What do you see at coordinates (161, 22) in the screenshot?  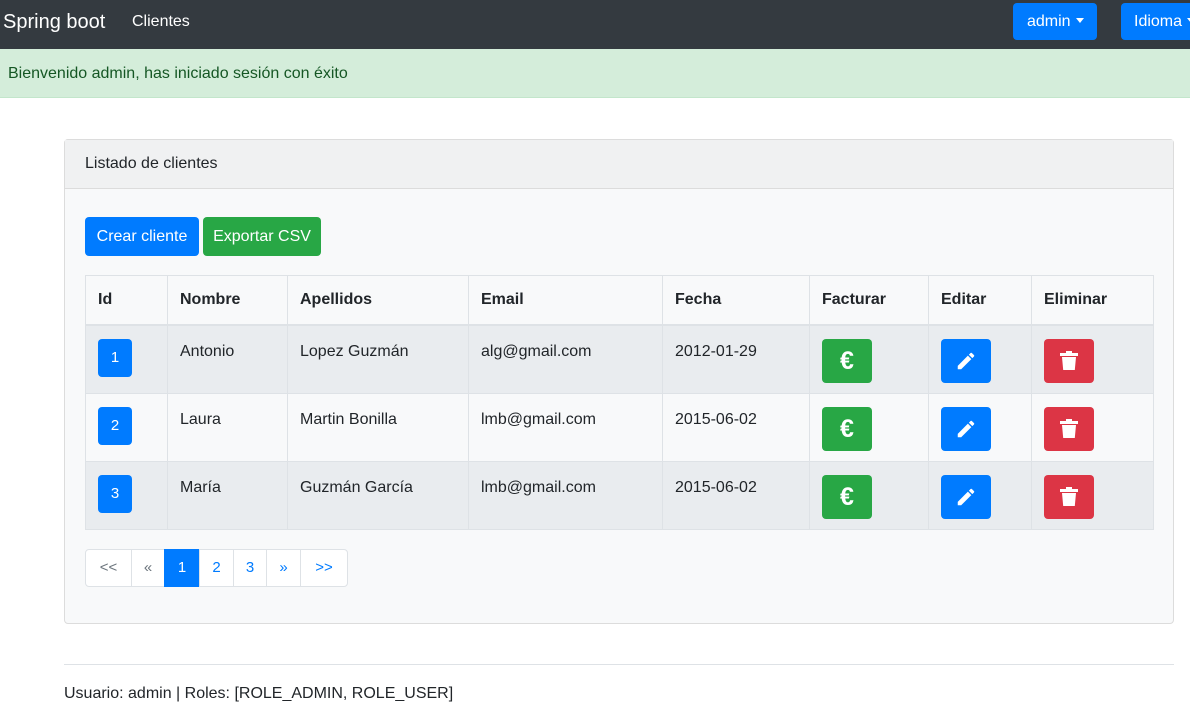 I see `nav-link-clientes: Clientes` at bounding box center [161, 22].